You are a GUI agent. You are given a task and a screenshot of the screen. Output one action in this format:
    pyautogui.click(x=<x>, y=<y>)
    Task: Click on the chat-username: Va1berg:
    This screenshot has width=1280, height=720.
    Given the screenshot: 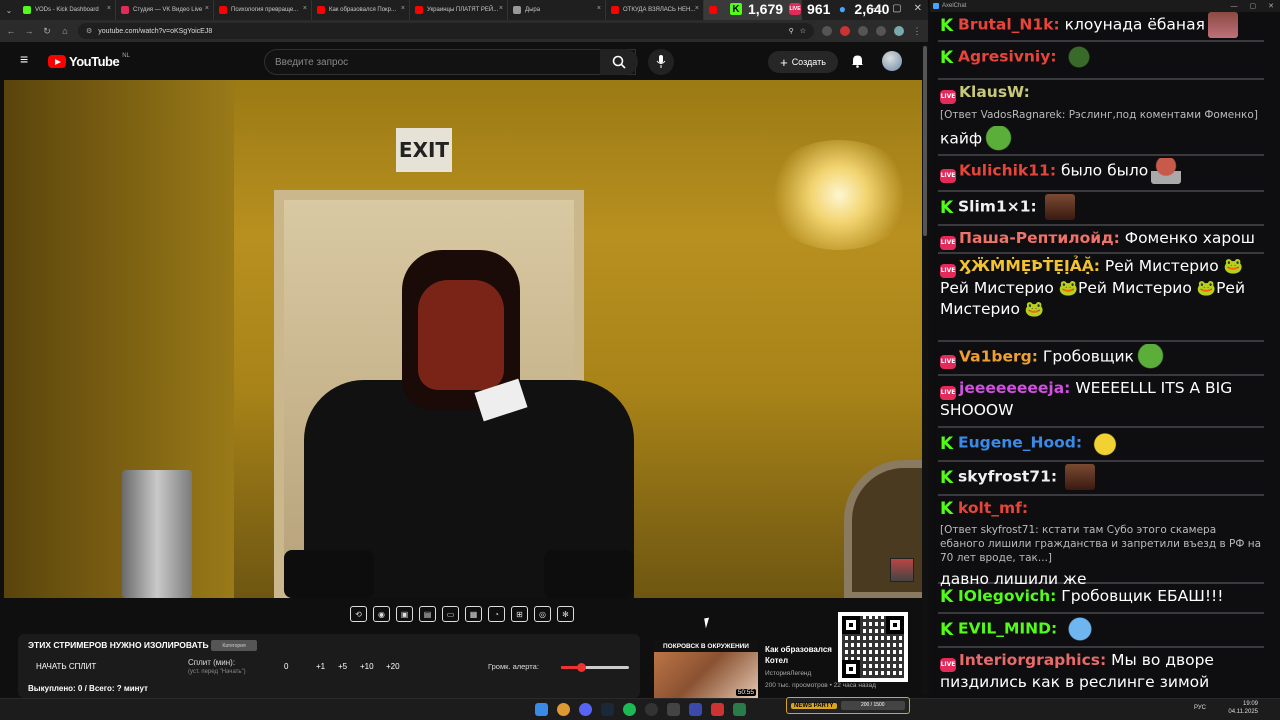 What is the action you would take?
    pyautogui.click(x=998, y=357)
    